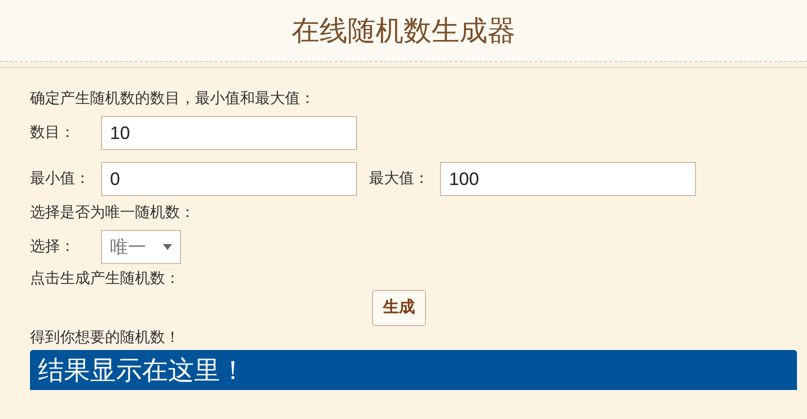  I want to click on field-label: 选择：, so click(53, 246).